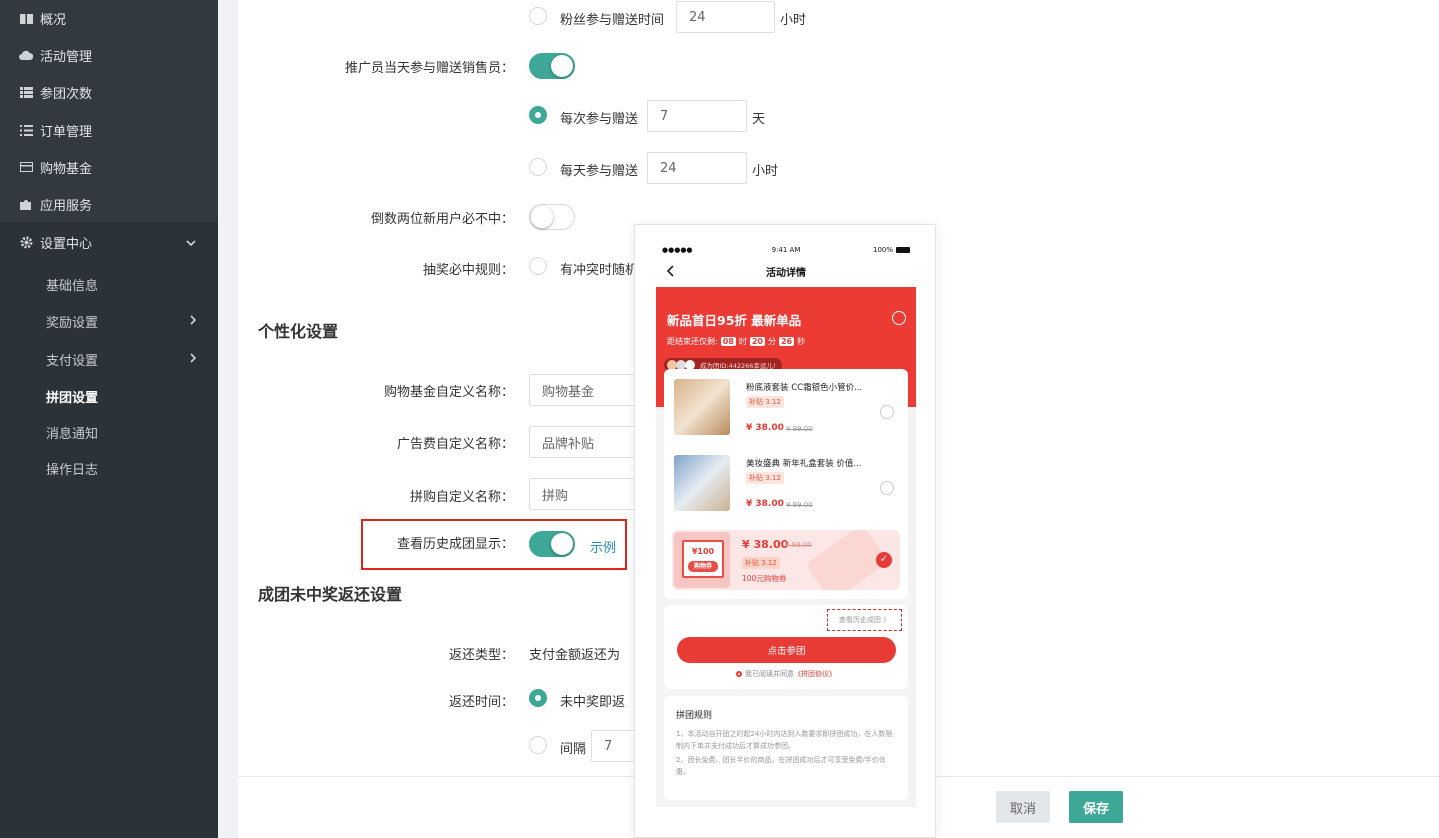 The width and height of the screenshot is (1439, 838). Describe the element at coordinates (697, 168) in the screenshot. I see `daily-input: 24` at that location.